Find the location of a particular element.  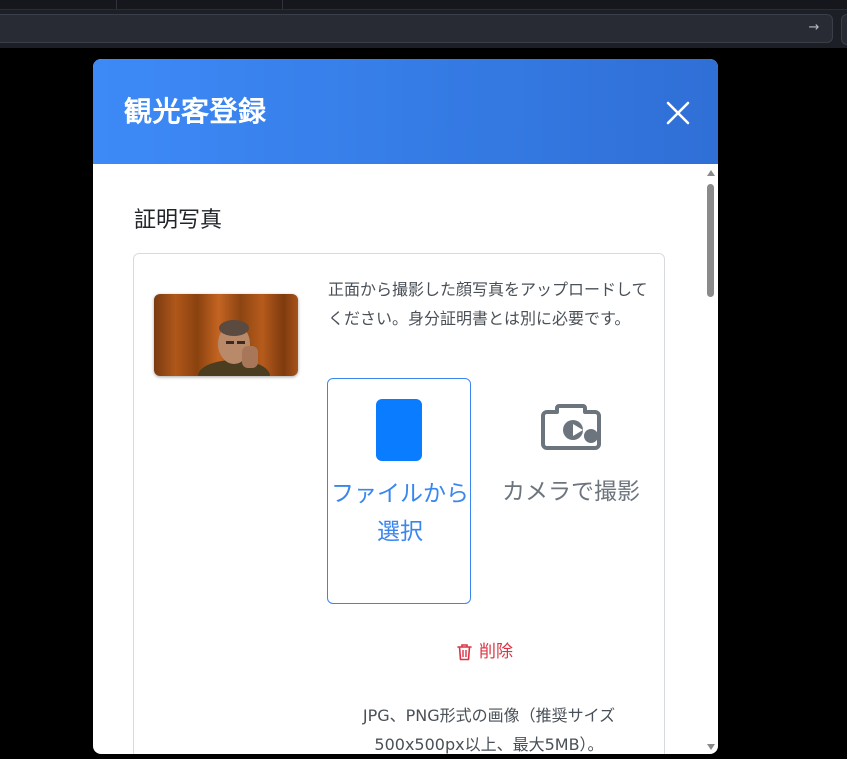

modal-header: 観光客登録 is located at coordinates (405, 111).